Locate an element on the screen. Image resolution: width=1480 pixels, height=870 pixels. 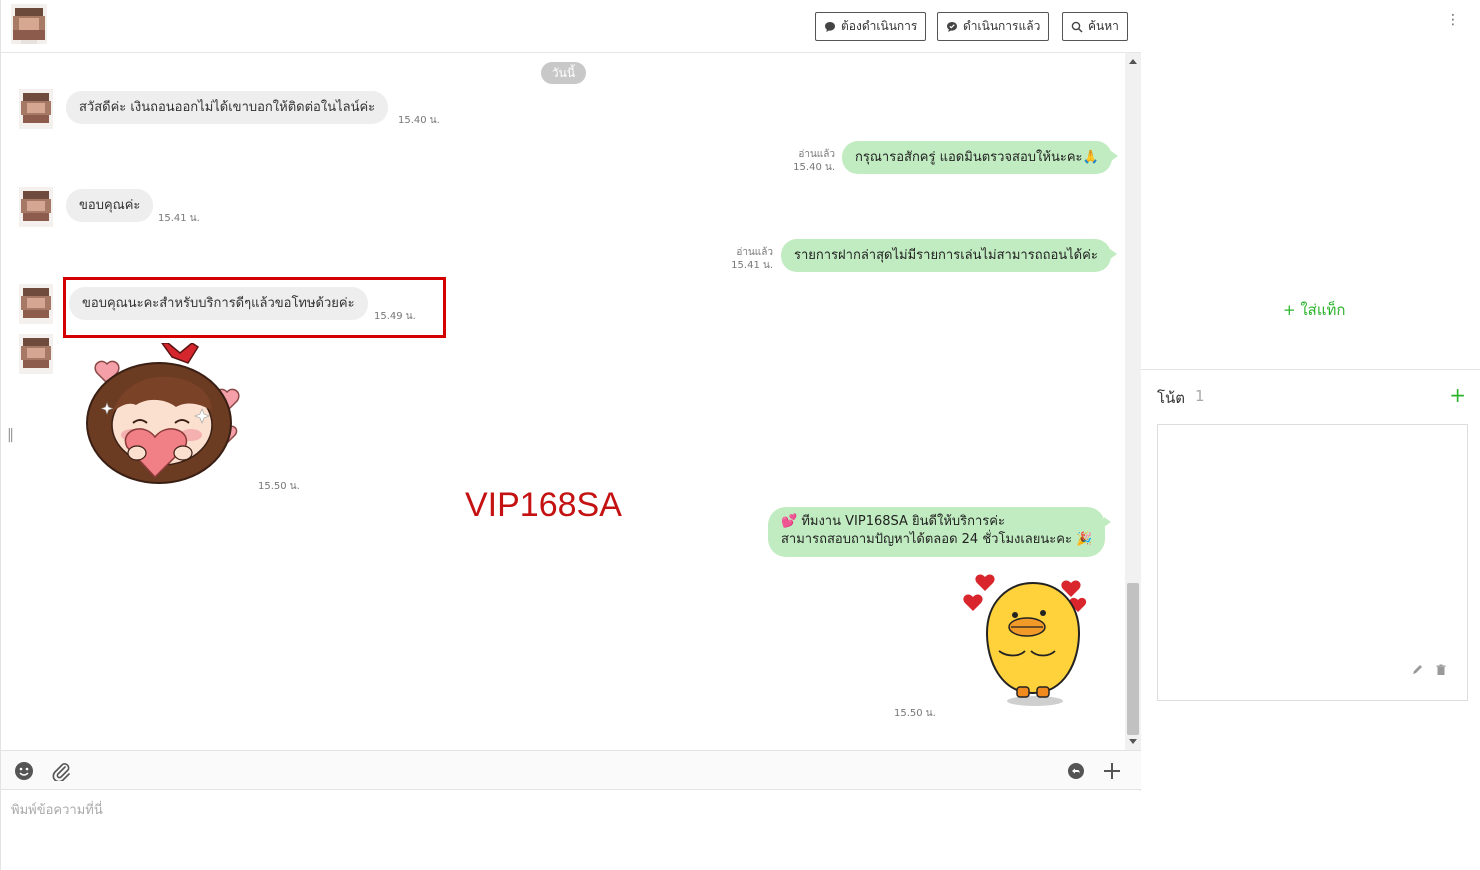
notes-count: 1 is located at coordinates (1200, 396).